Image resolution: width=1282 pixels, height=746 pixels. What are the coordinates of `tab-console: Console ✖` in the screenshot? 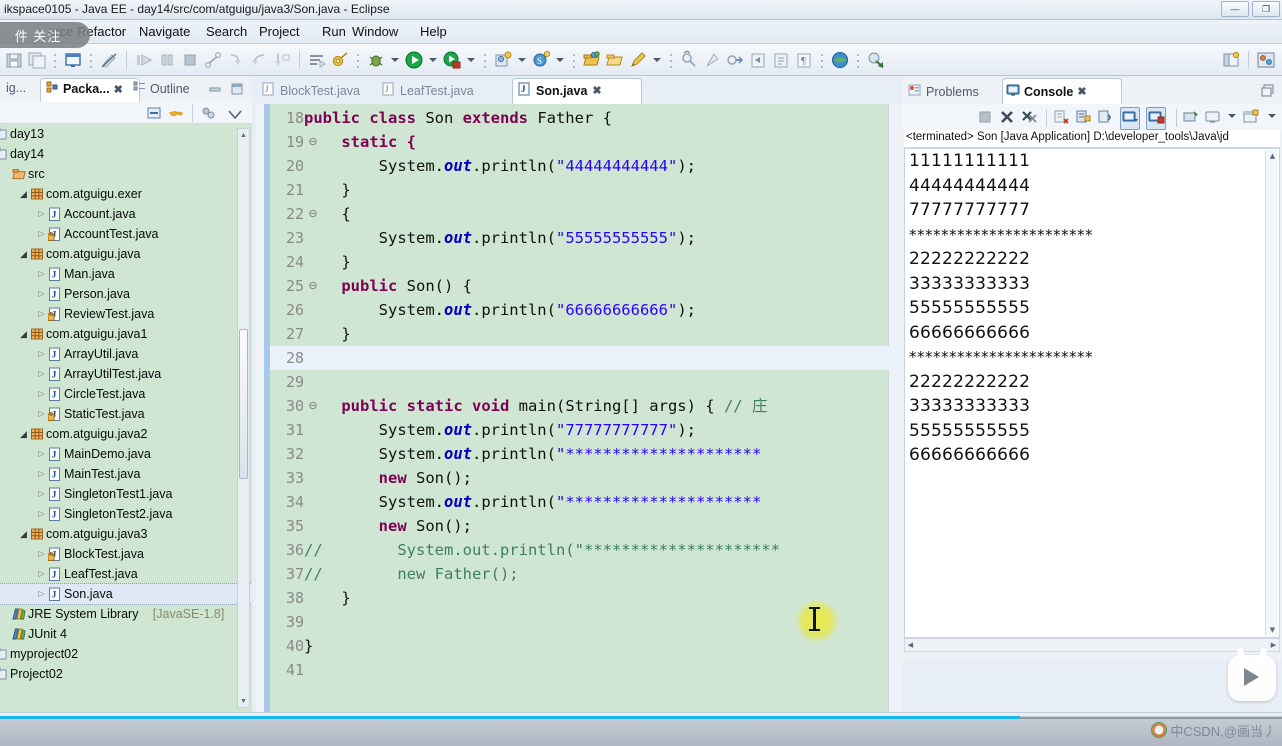 It's located at (1046, 91).